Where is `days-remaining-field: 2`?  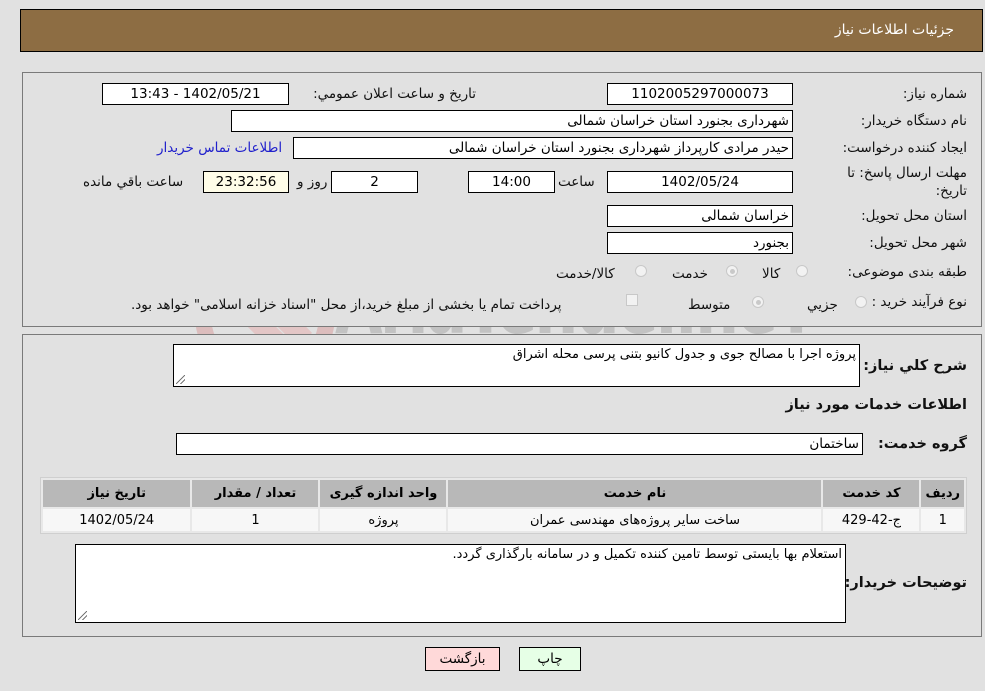 days-remaining-field: 2 is located at coordinates (374, 182).